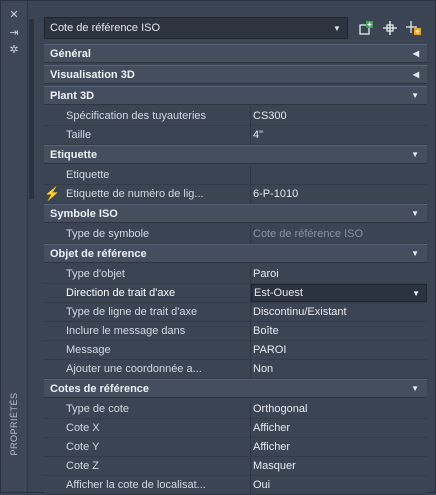 The width and height of the screenshot is (436, 495). Describe the element at coordinates (235, 53) in the screenshot. I see `category-general: Général ◀` at that location.